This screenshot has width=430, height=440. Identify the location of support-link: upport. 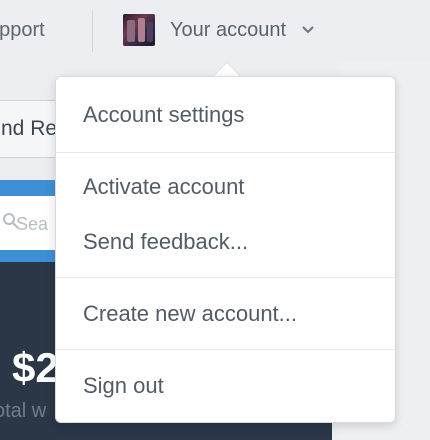
(22, 30).